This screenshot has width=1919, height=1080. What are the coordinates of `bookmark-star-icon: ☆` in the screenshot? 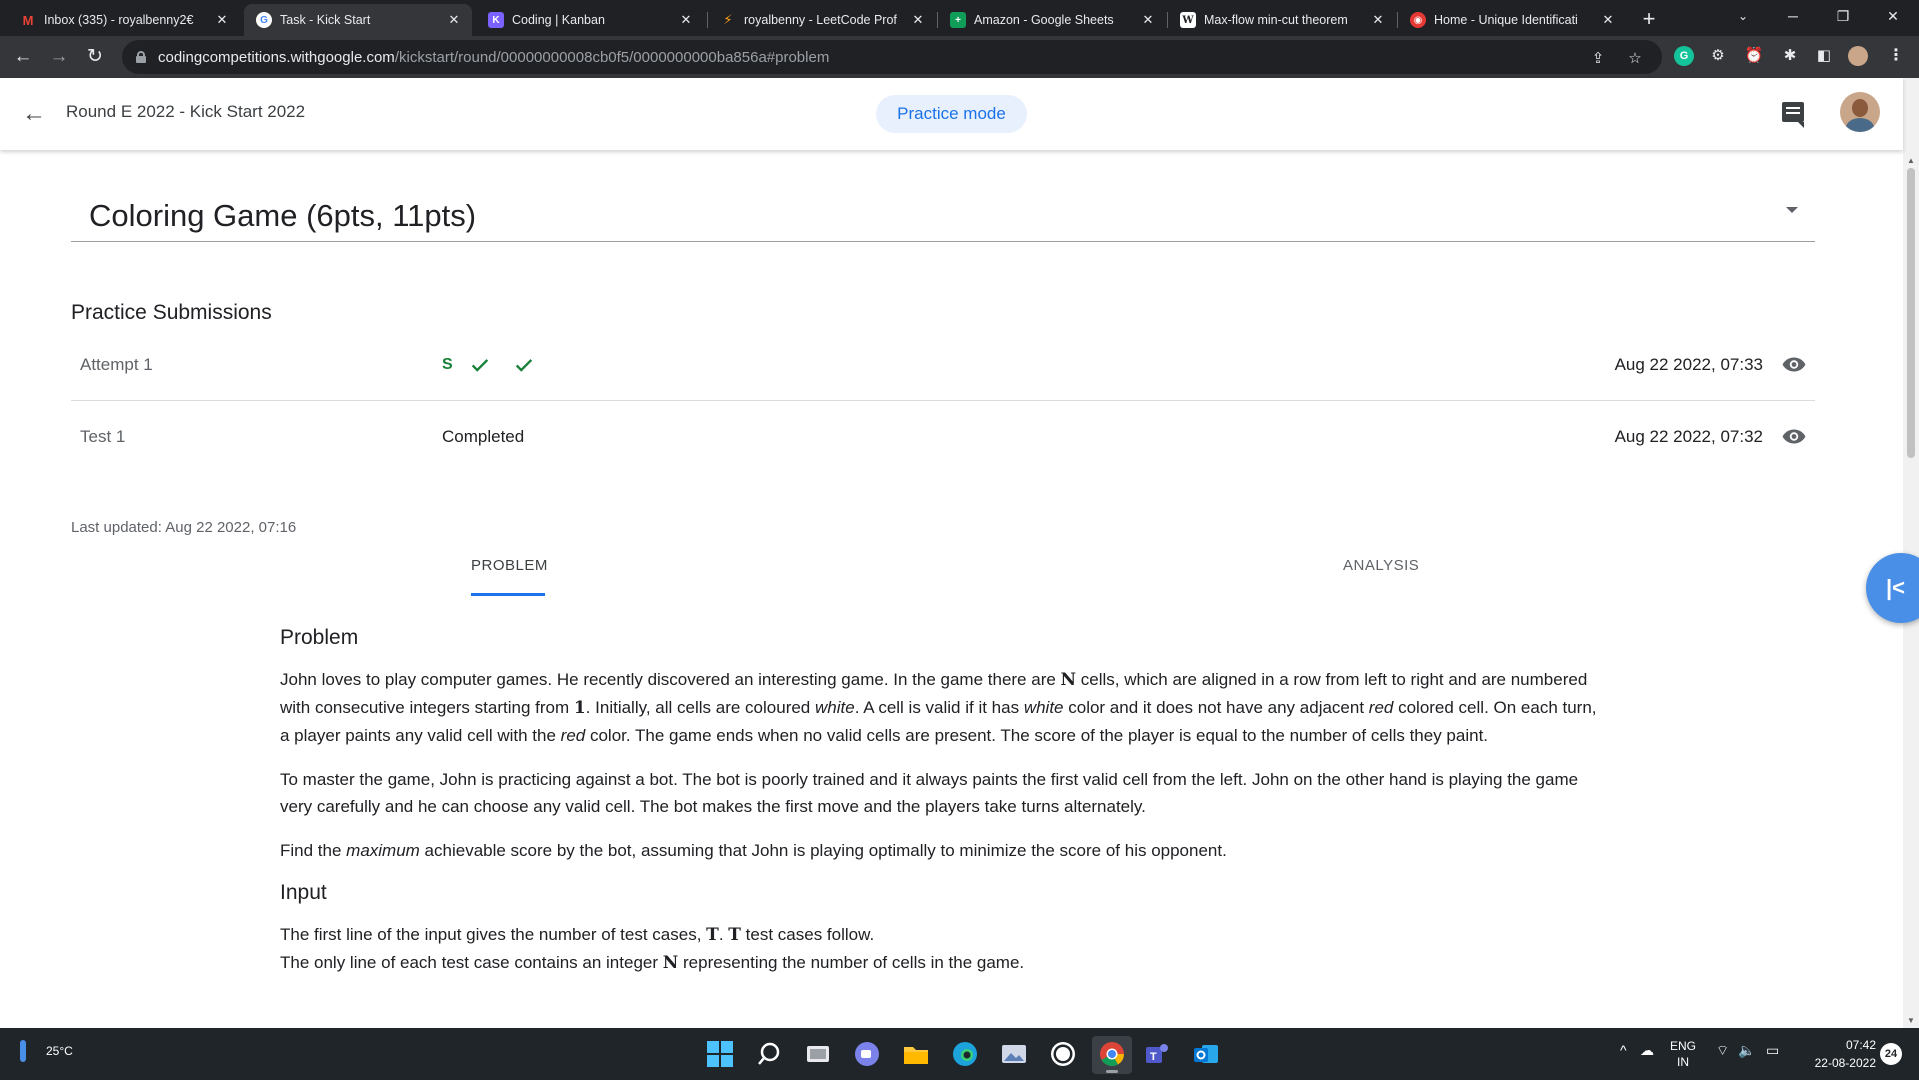 It's located at (1635, 59).